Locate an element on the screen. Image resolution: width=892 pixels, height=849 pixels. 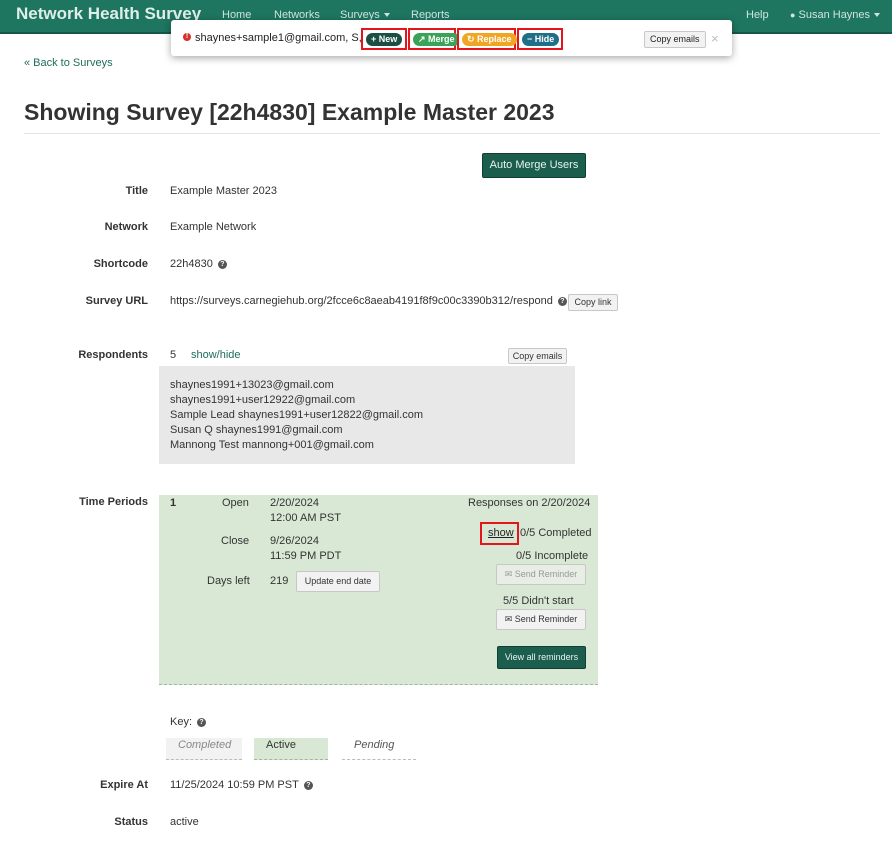
period-index: 1 is located at coordinates (173, 503).